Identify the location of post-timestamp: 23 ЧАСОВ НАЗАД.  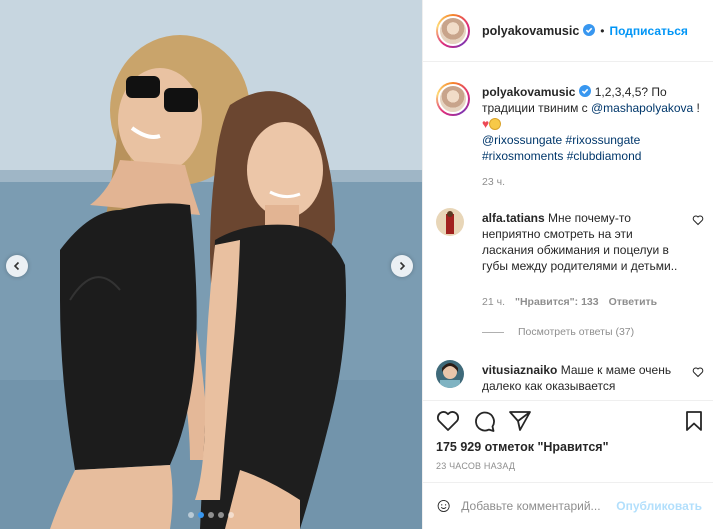
(476, 466).